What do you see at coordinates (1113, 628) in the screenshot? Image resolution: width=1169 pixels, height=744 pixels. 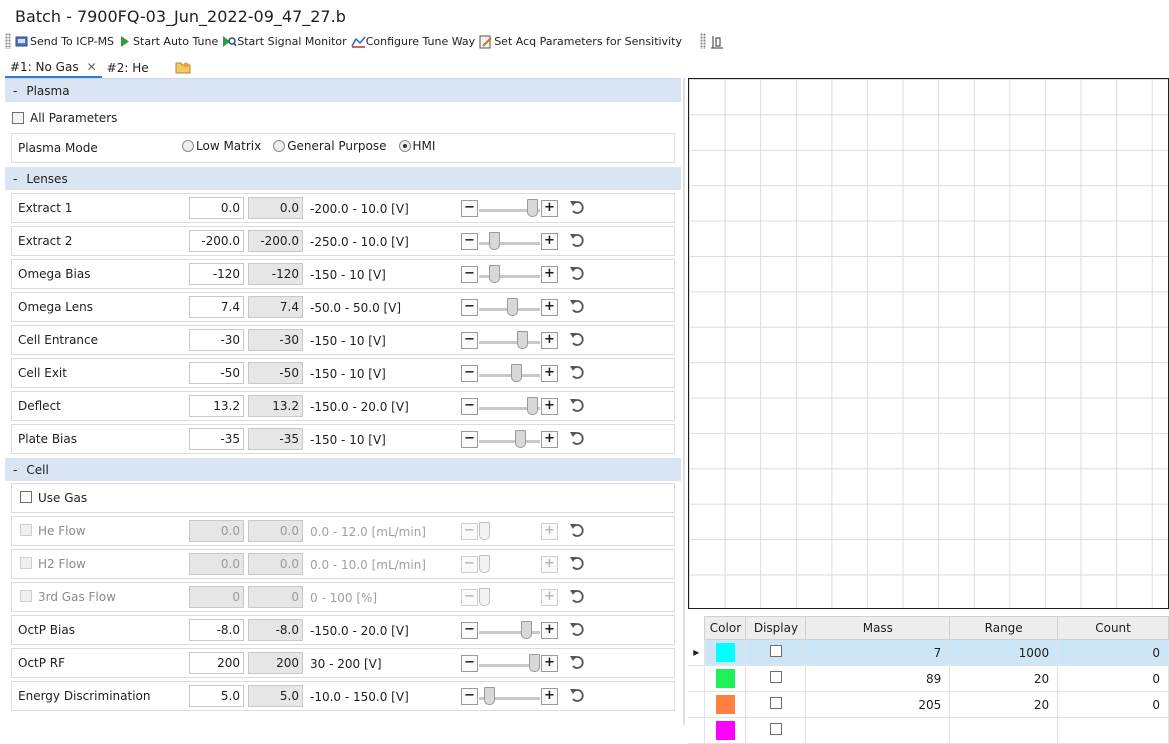 I see `column-header-count: Count` at bounding box center [1113, 628].